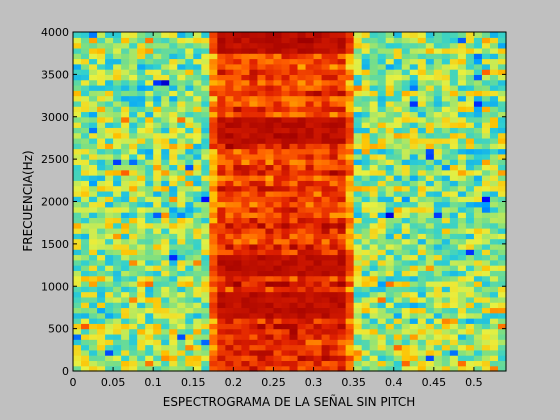  Describe the element at coordinates (289, 401) in the screenshot. I see `x-axis-label: ESPECTROGRAMA DE LA SEÑAL SIN PITCH` at that location.